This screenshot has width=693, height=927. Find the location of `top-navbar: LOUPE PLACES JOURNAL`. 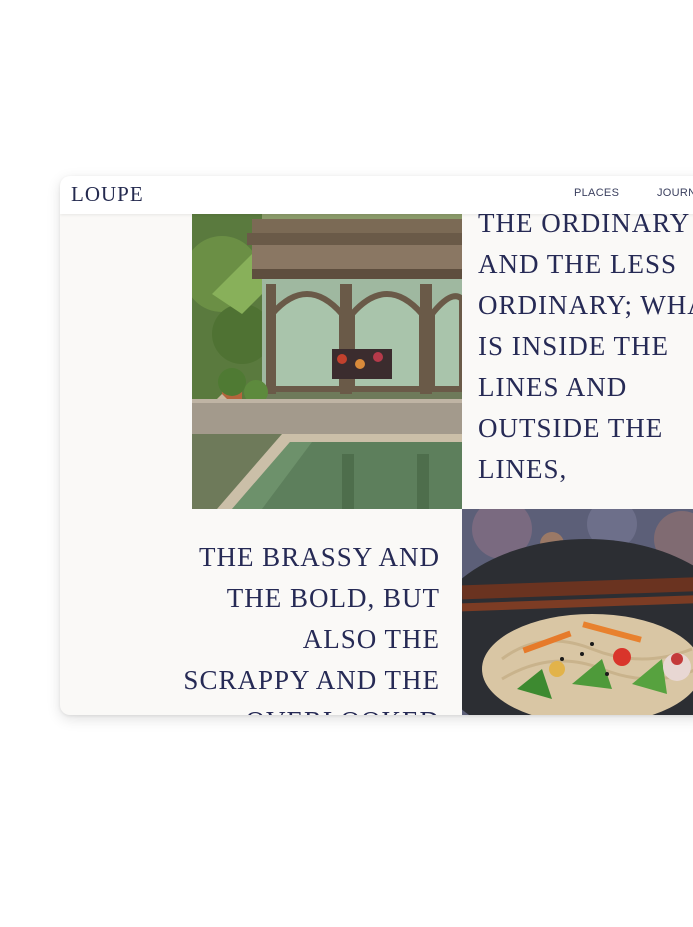

top-navbar: LOUPE PLACES JOURNAL is located at coordinates (376, 195).